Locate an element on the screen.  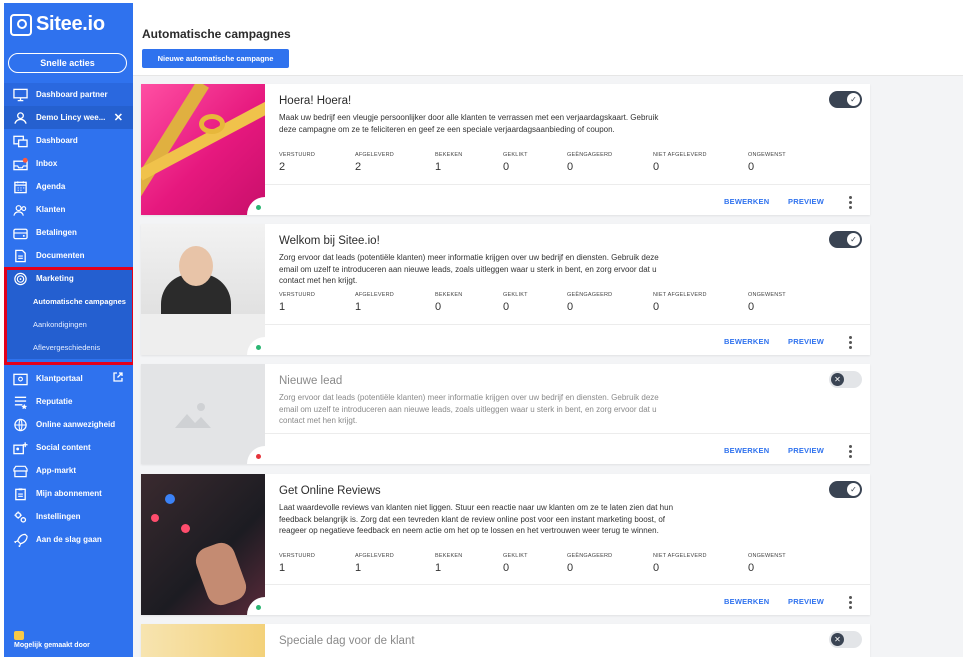
brand-logo: Sitee.io is located at coordinates (57, 24).